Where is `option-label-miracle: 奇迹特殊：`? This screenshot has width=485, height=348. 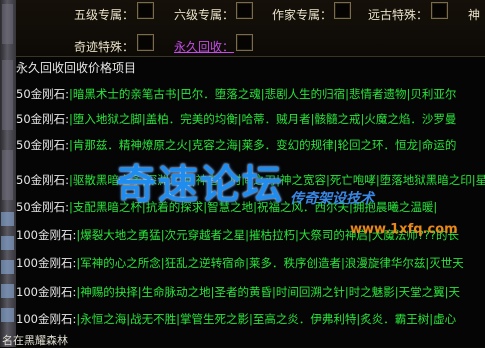
option-label-miracle: 奇迹特殊： is located at coordinates (104, 47).